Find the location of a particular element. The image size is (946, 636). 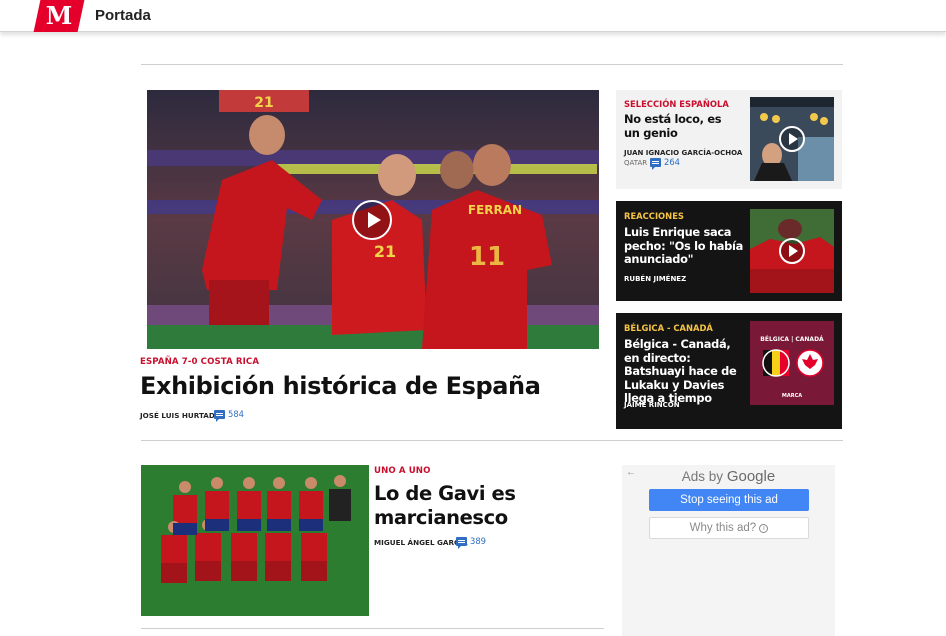

hero-kicker: ESPAÑA 7-0 COSTA RICA is located at coordinates (199, 362).